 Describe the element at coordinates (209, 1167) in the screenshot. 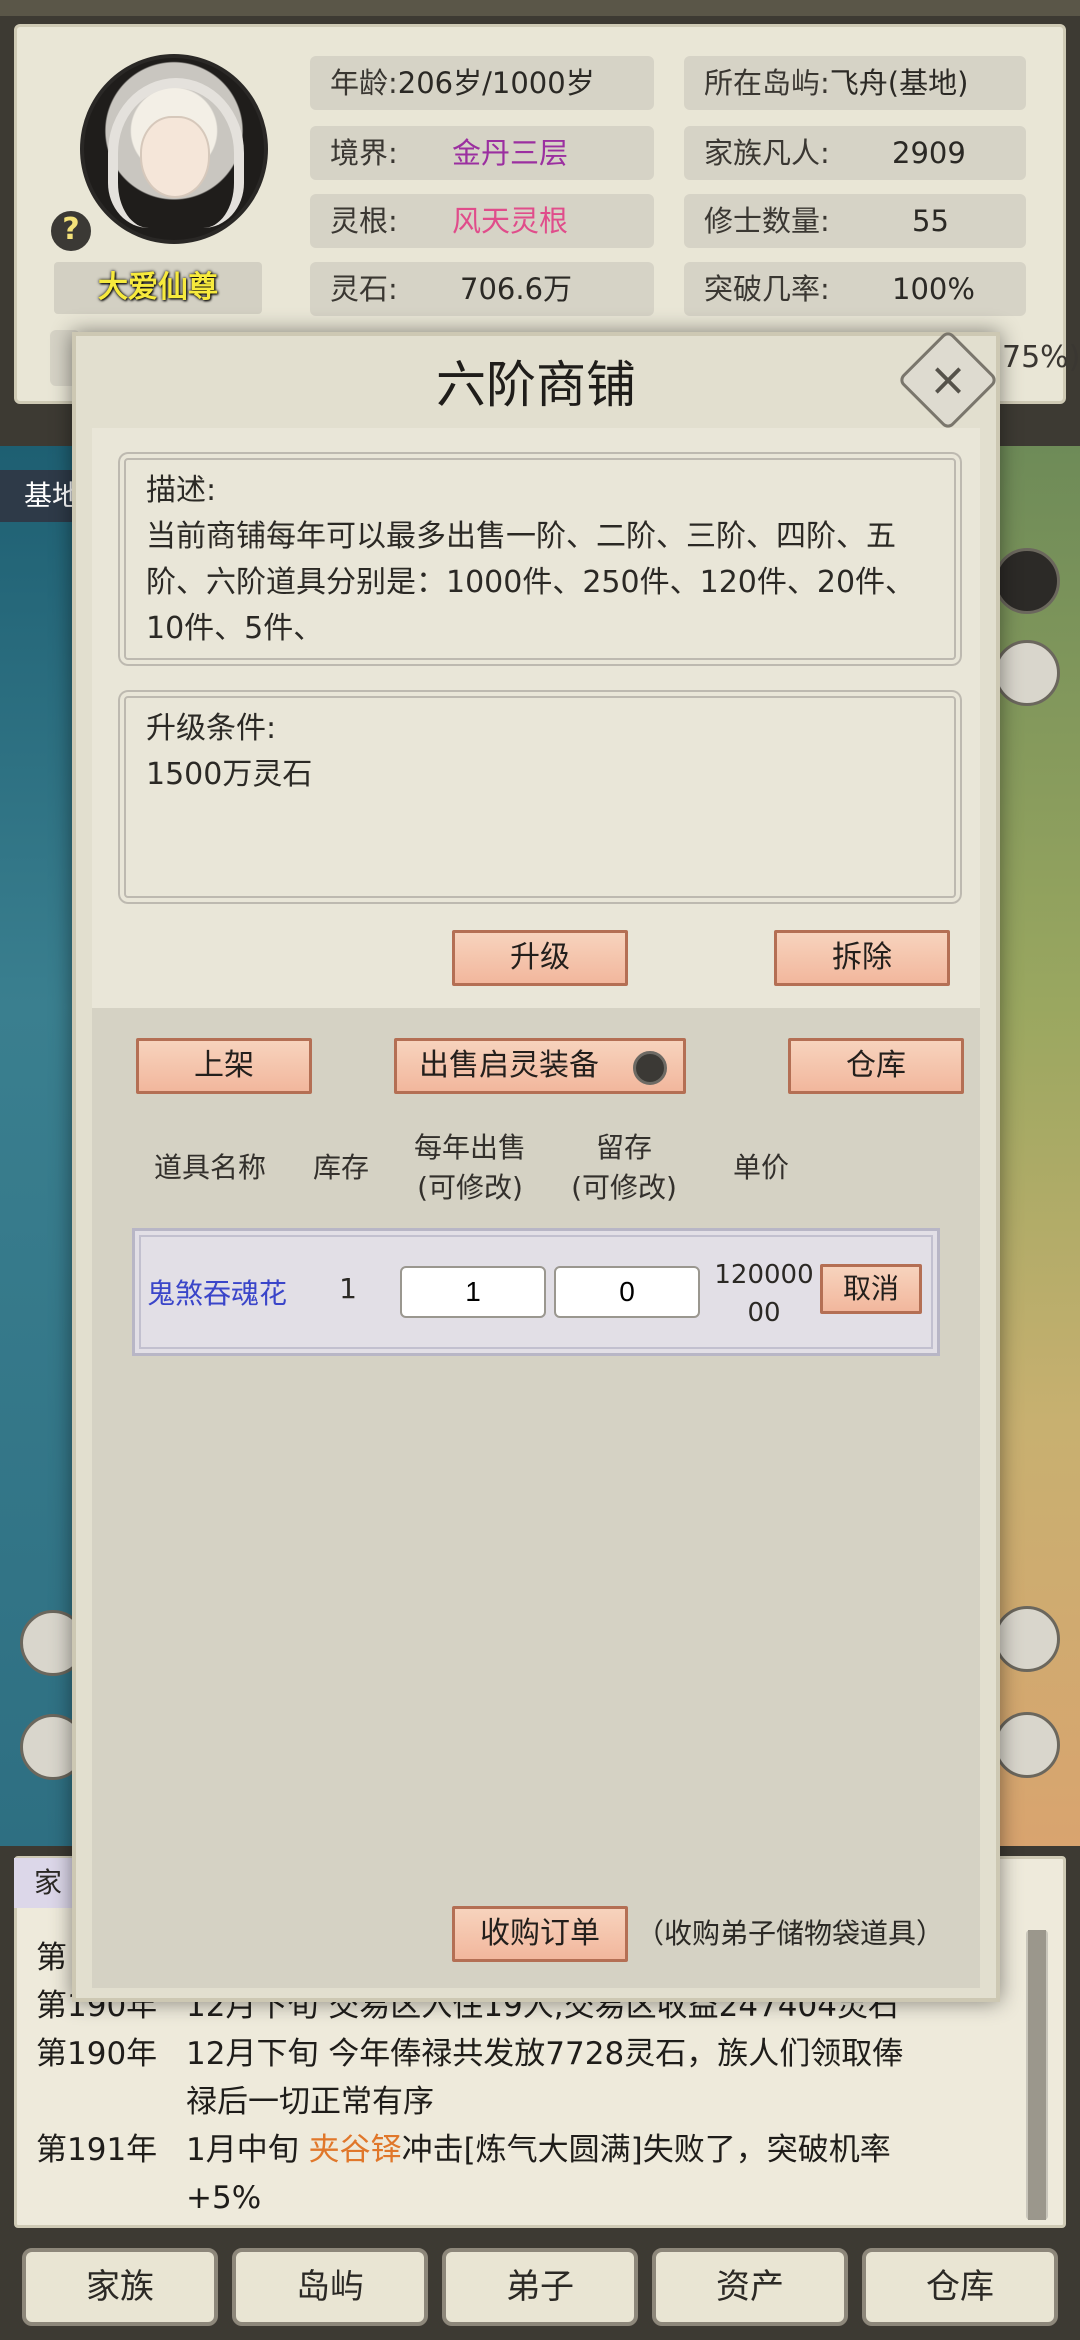

I see `col-header-name: 道具名称` at that location.